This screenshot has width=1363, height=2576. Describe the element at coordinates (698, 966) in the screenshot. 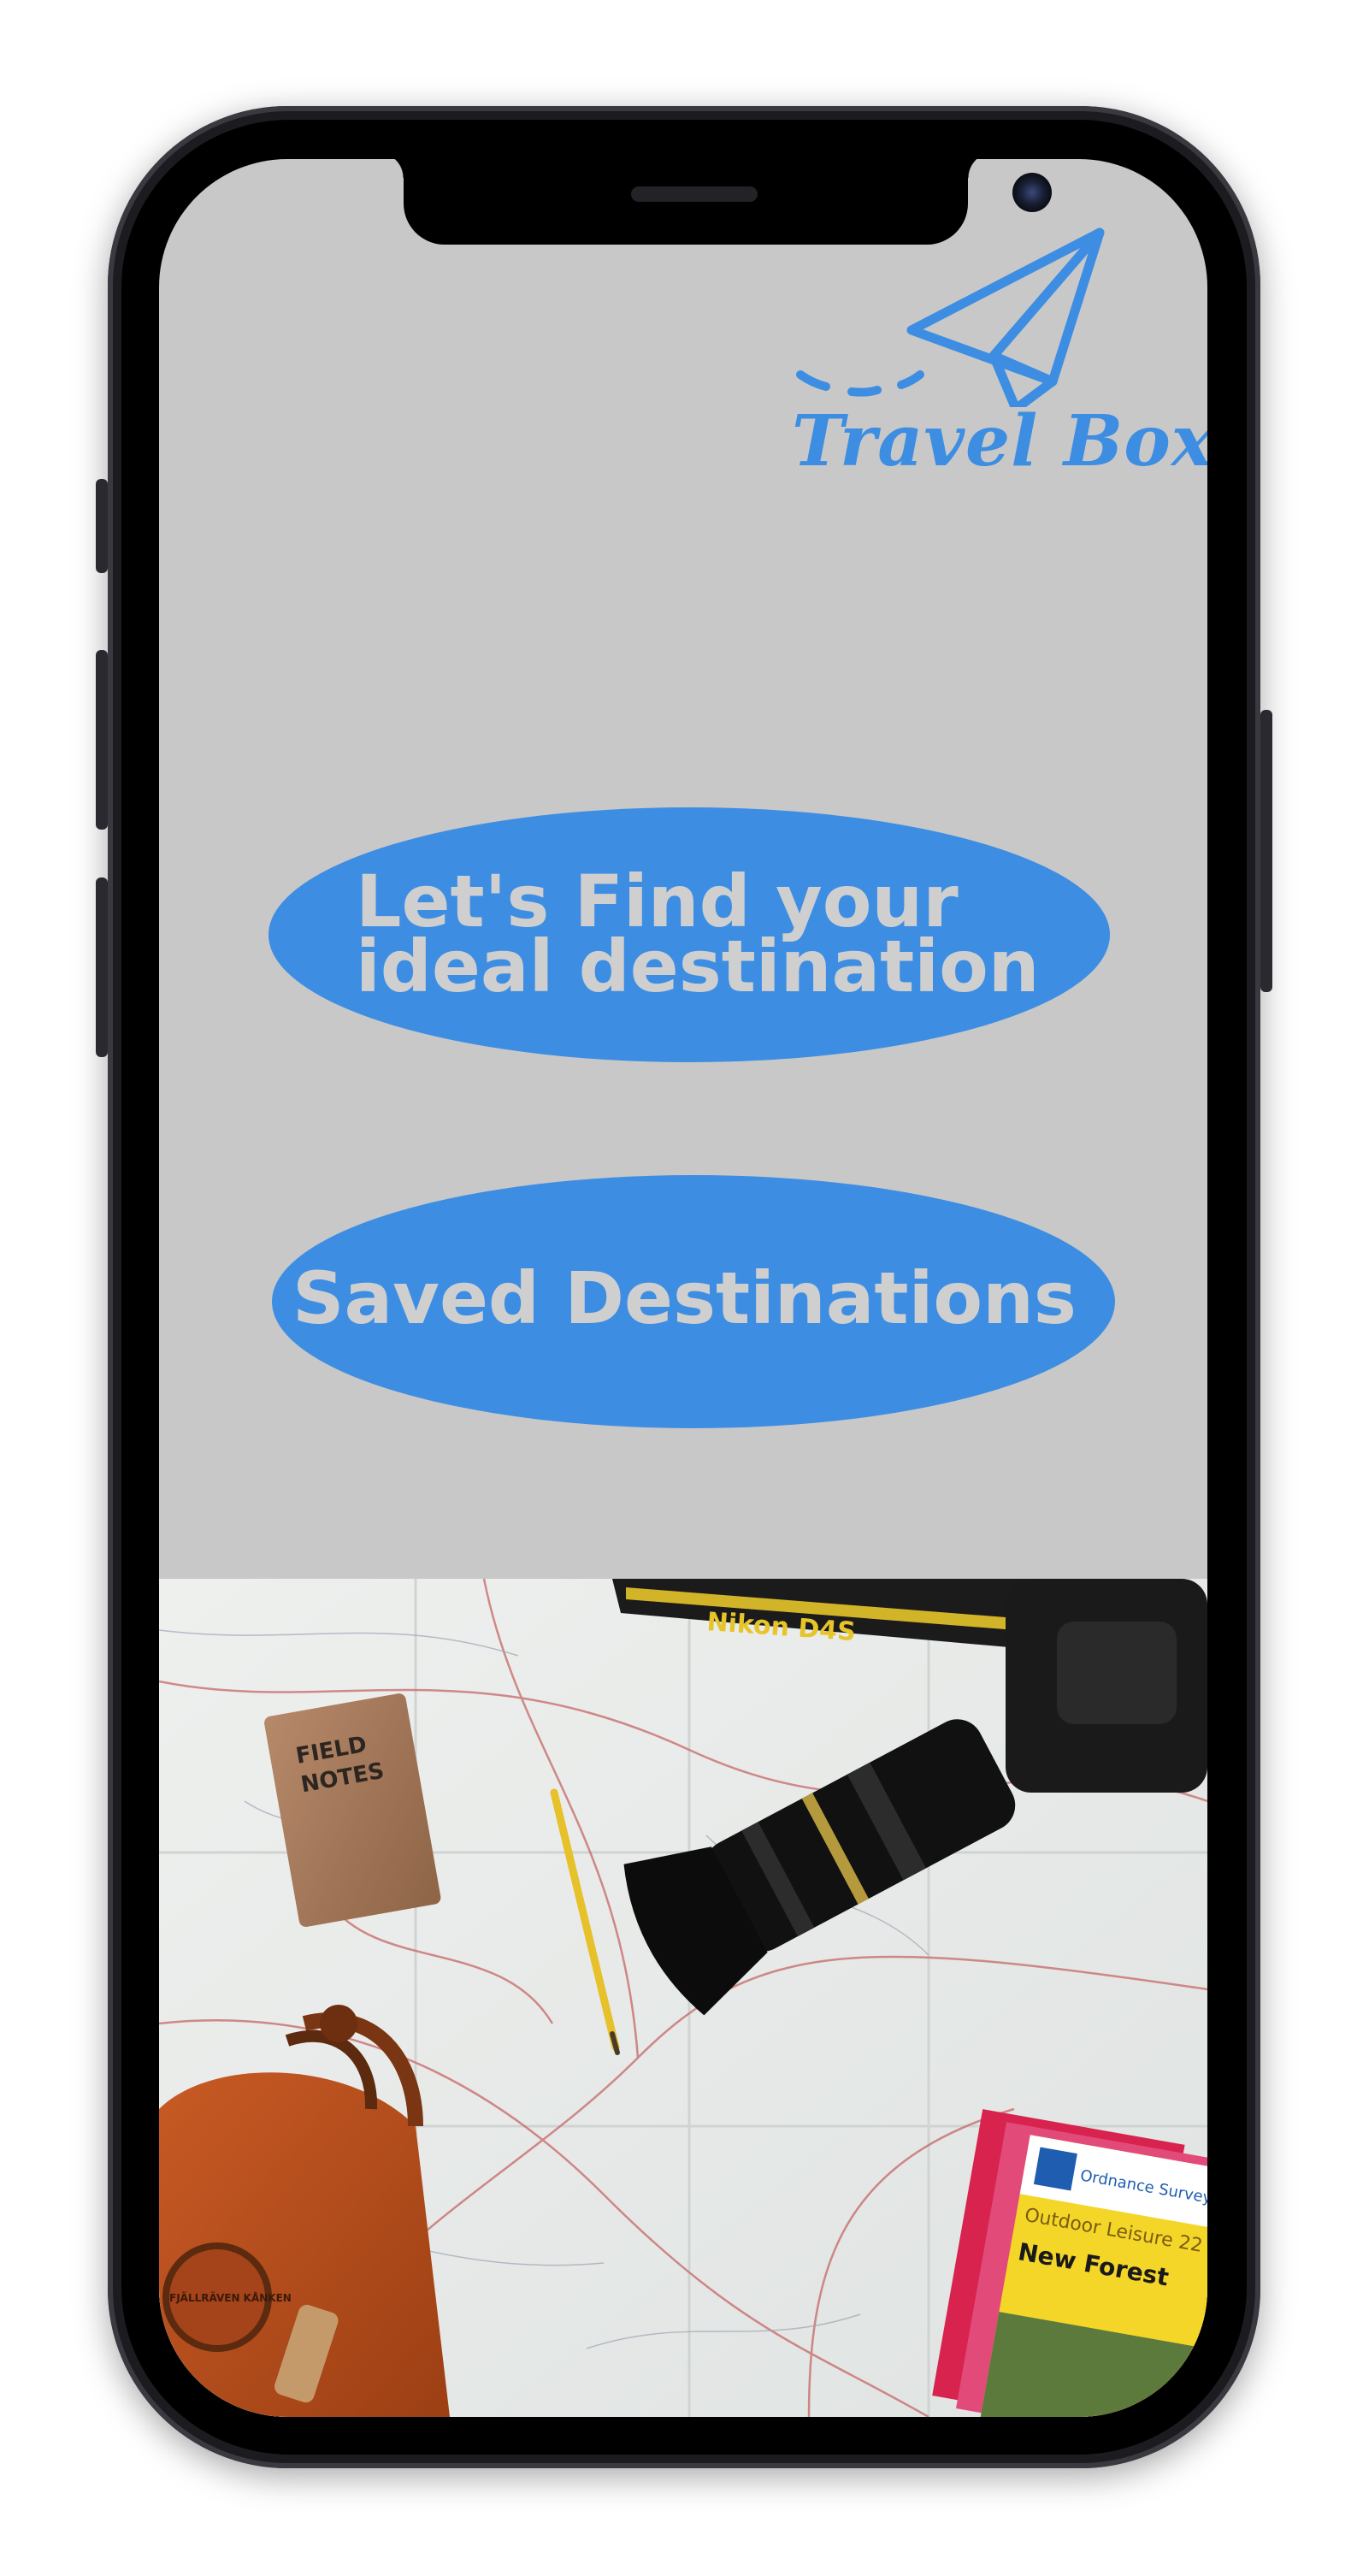

I see `find-destination-label-line2: ideal destination` at that location.